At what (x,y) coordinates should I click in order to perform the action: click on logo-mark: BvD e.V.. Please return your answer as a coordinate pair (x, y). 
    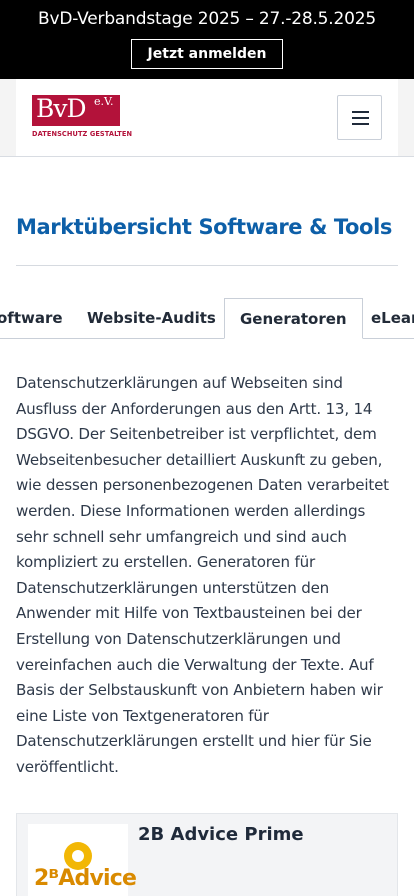
    Looking at the image, I should click on (76, 110).